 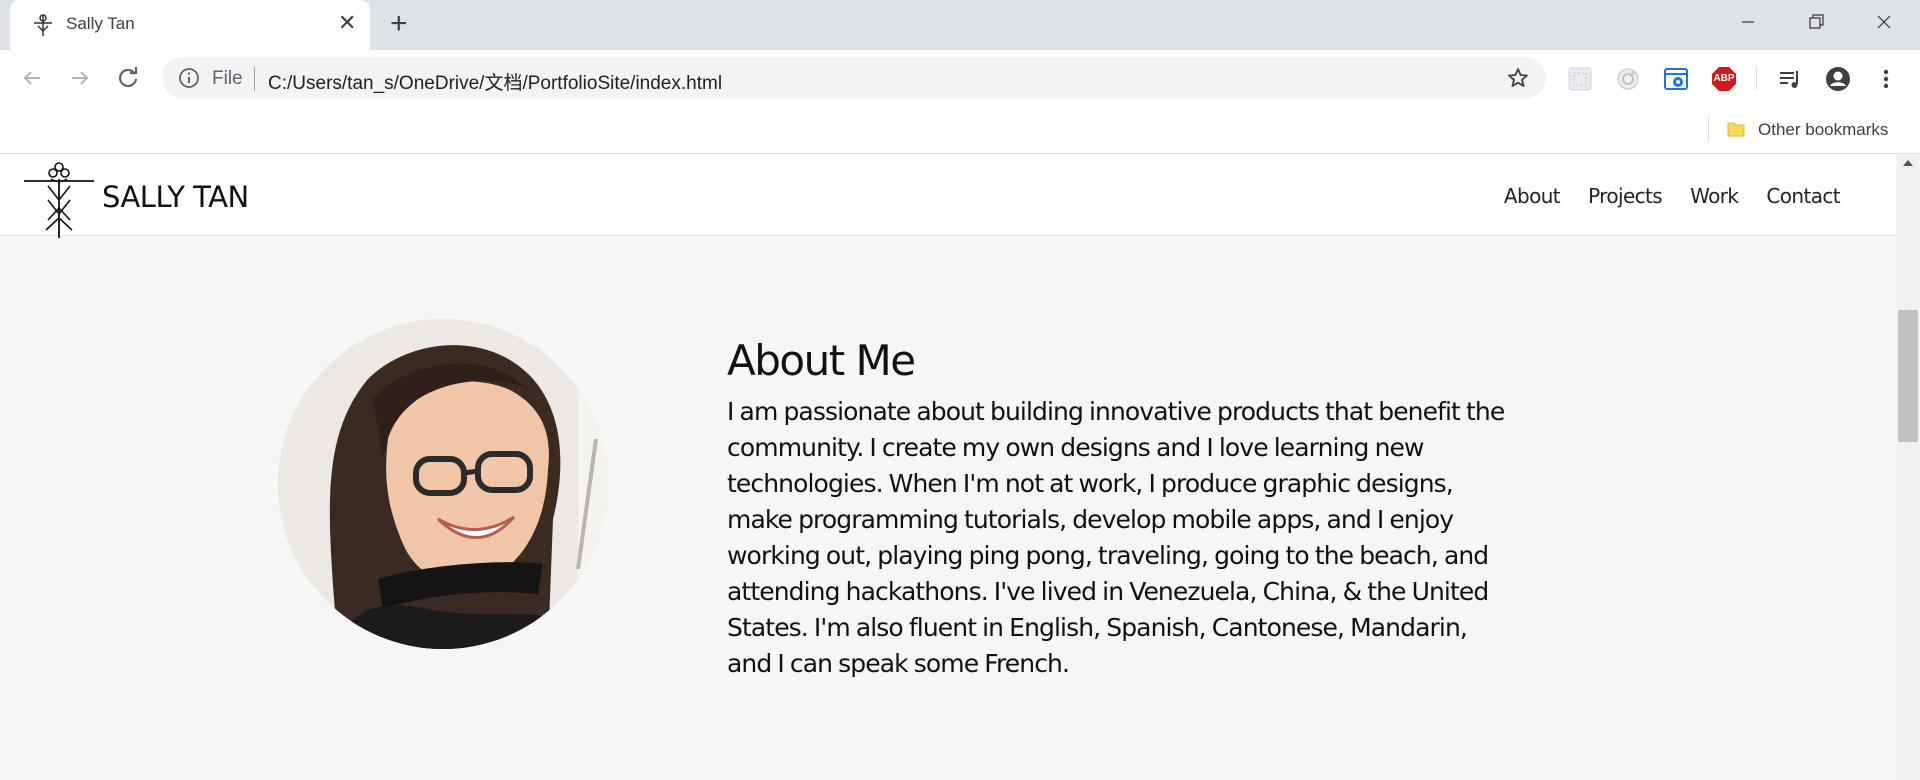 I want to click on about-title: About Me, so click(x=821, y=360).